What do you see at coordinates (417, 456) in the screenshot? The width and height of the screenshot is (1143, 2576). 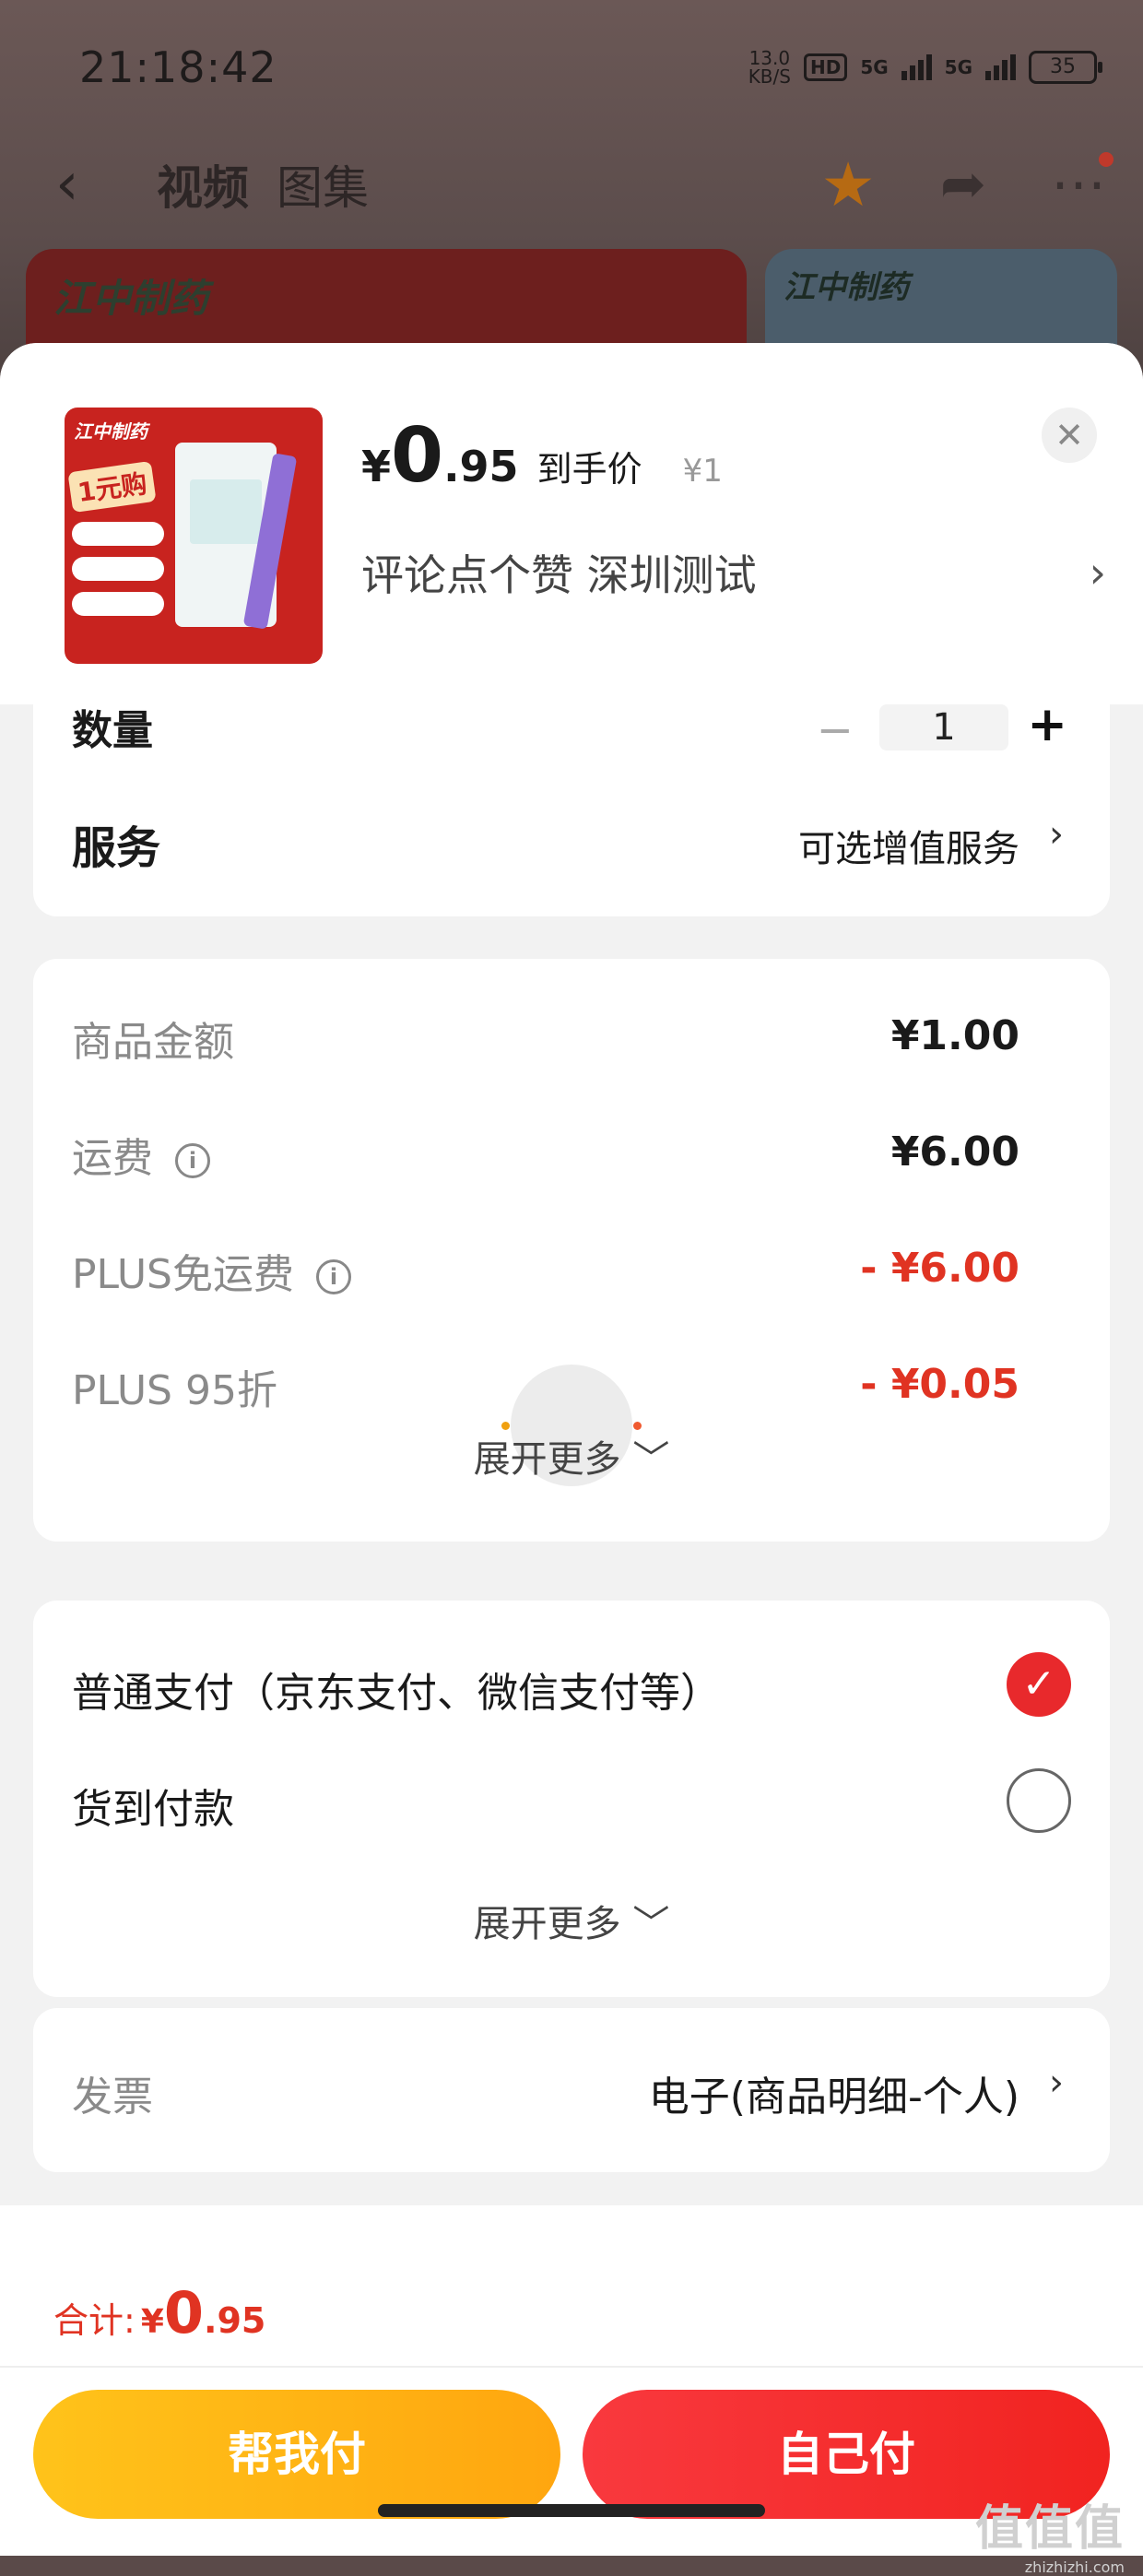 I see `final-price-int: 0` at bounding box center [417, 456].